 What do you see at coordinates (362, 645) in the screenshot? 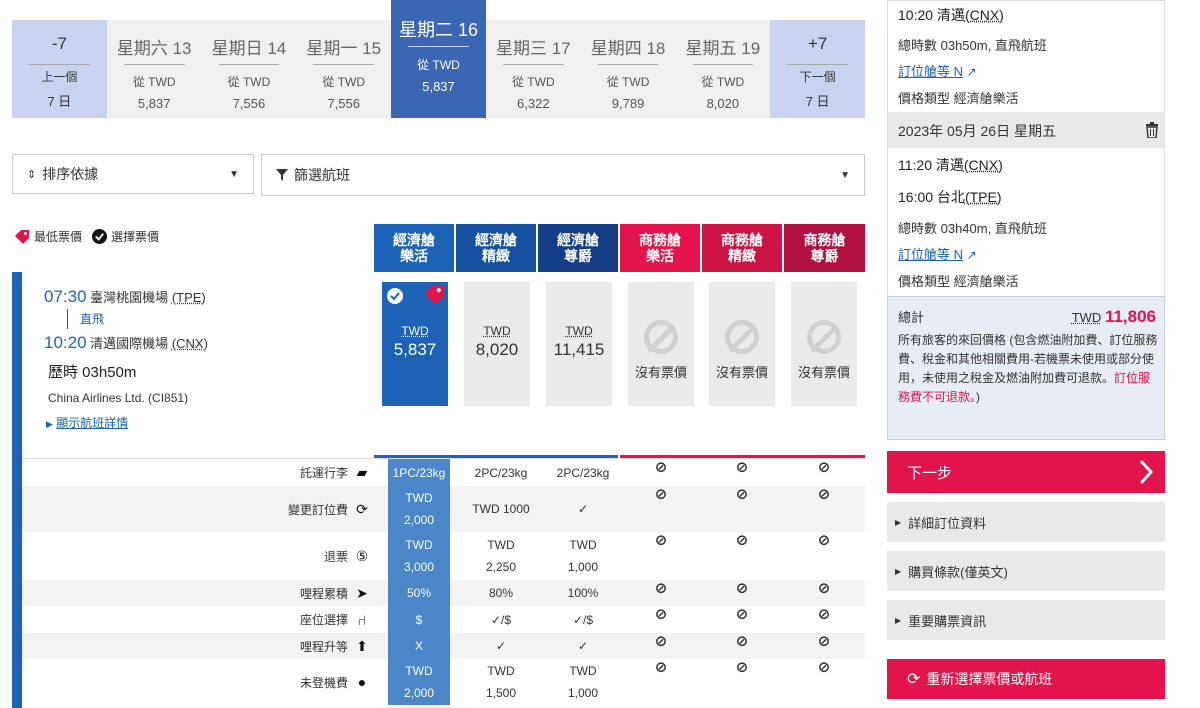
I see `upgrade-icon: ⬆` at bounding box center [362, 645].